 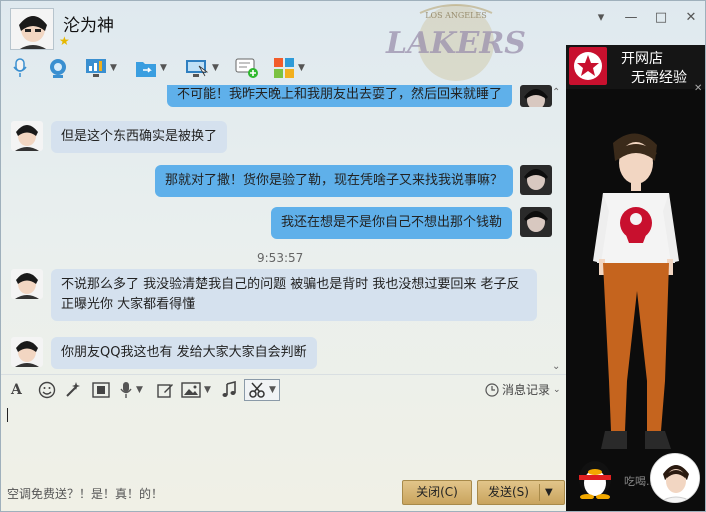 I want to click on apps-button: ▼, so click(x=289, y=68).